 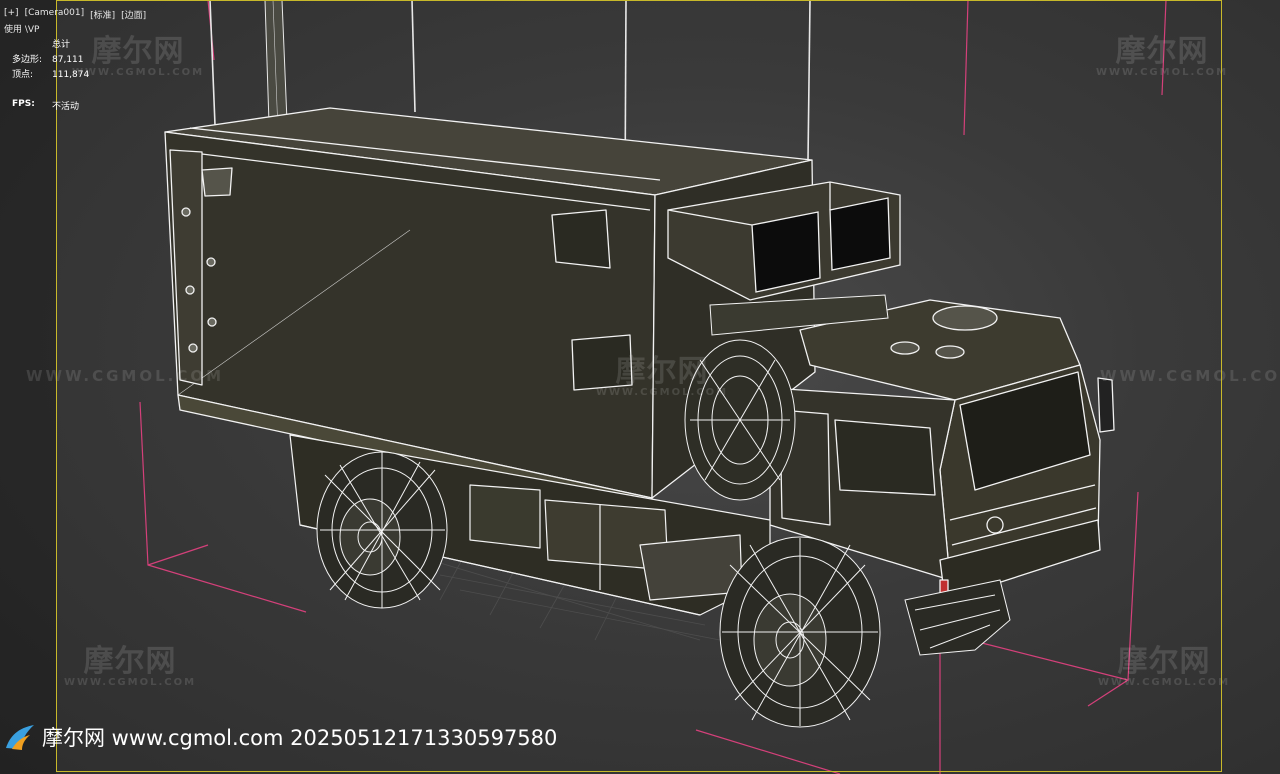 I want to click on stats-title: 总计, so click(x=61, y=45).